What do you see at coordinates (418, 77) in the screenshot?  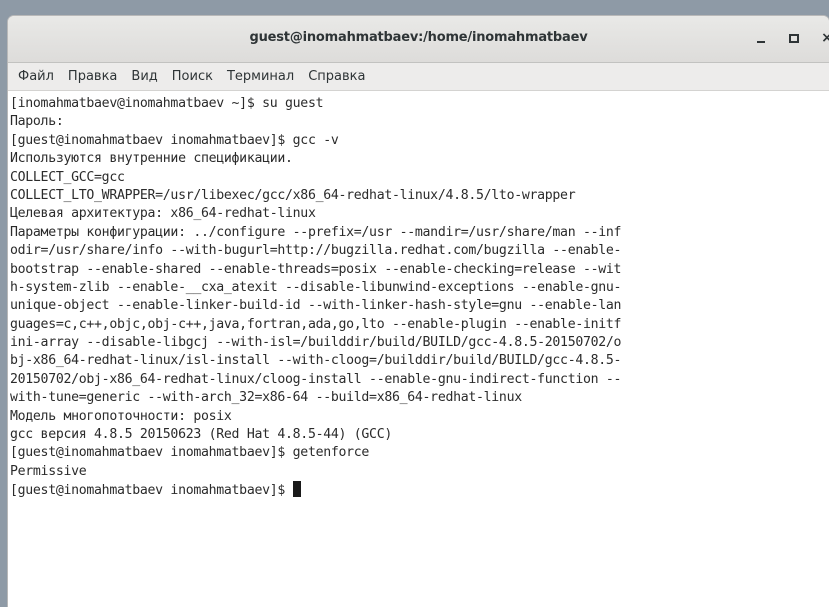 I see `menu-bar: Файл Правка Вид Поиск Терминал Справка` at bounding box center [418, 77].